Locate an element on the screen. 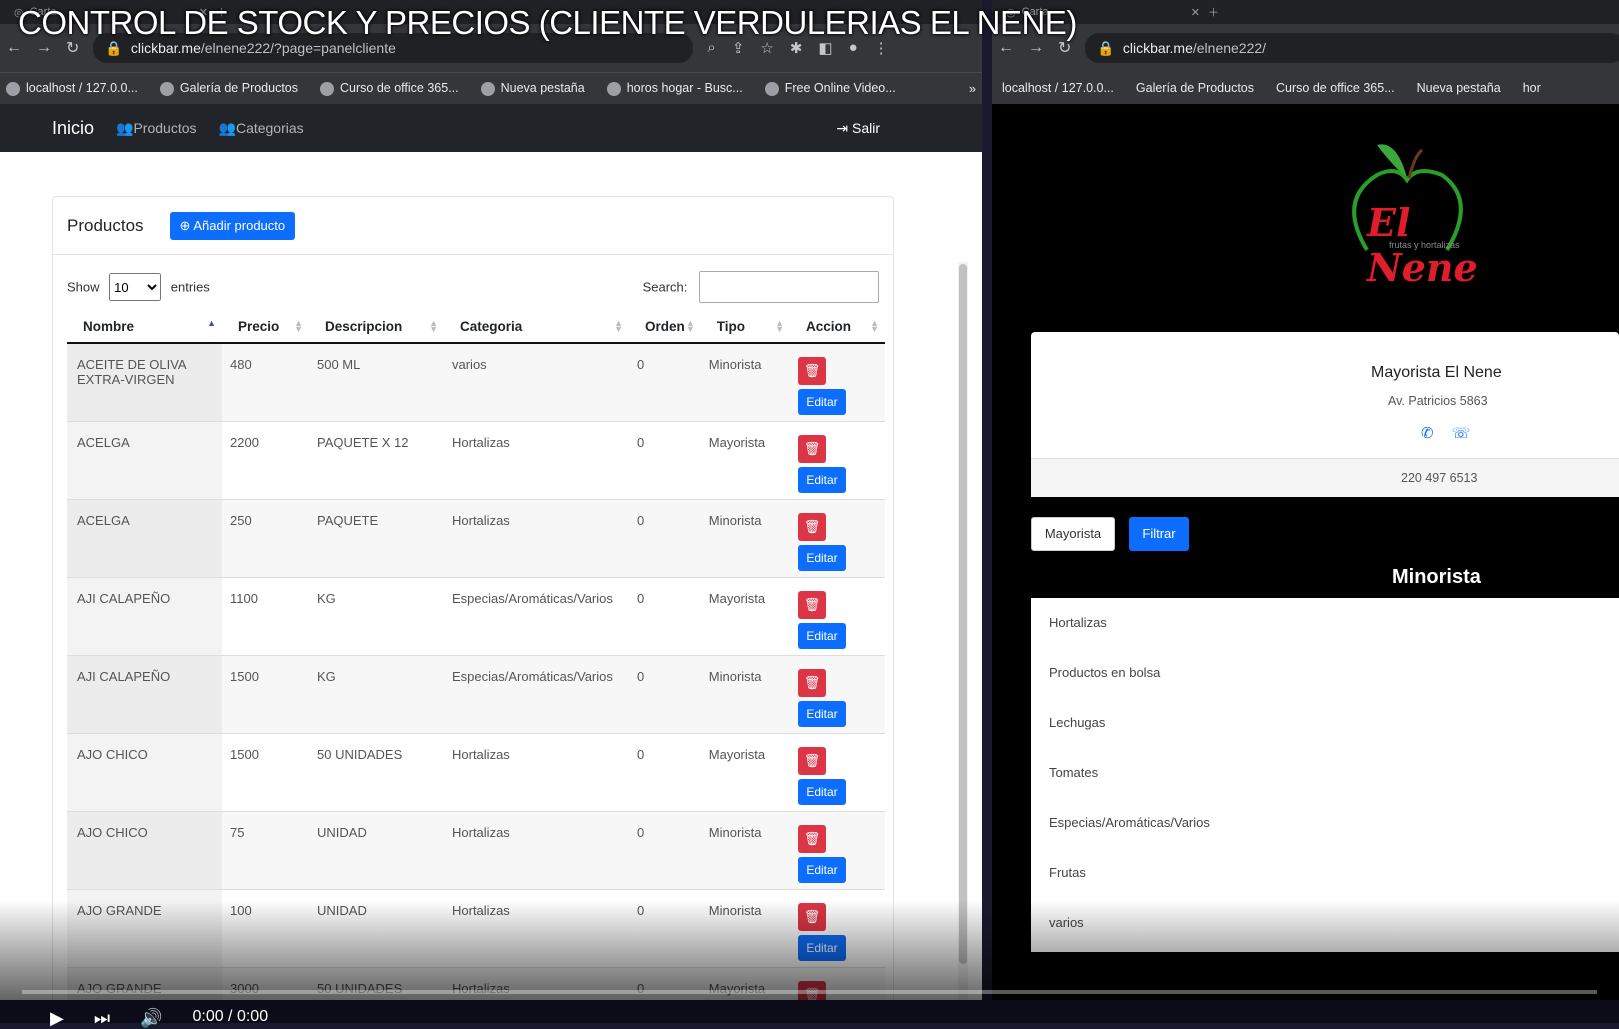 The height and width of the screenshot is (1029, 1619). close-tab-icon: ✕ is located at coordinates (1195, 12).